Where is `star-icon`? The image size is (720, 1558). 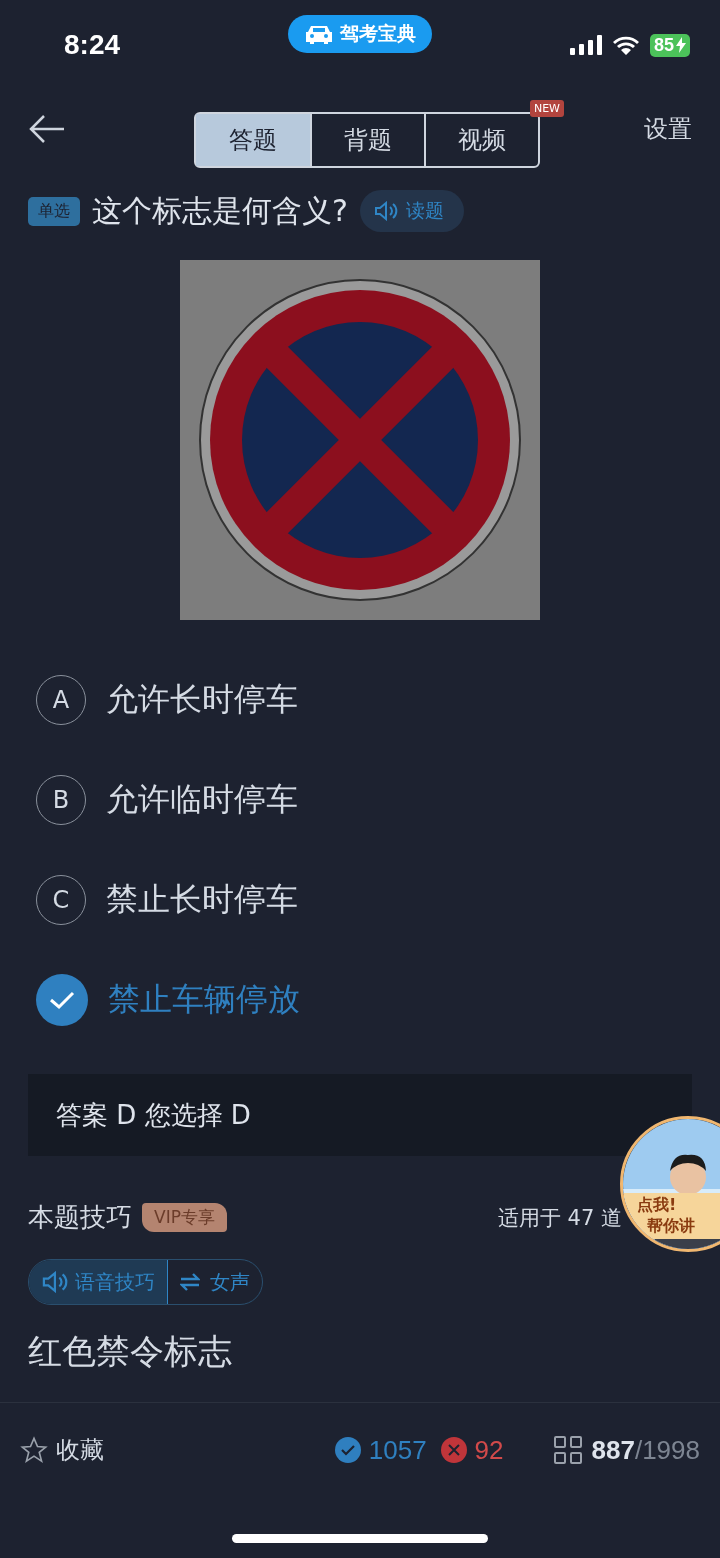 star-icon is located at coordinates (34, 1450).